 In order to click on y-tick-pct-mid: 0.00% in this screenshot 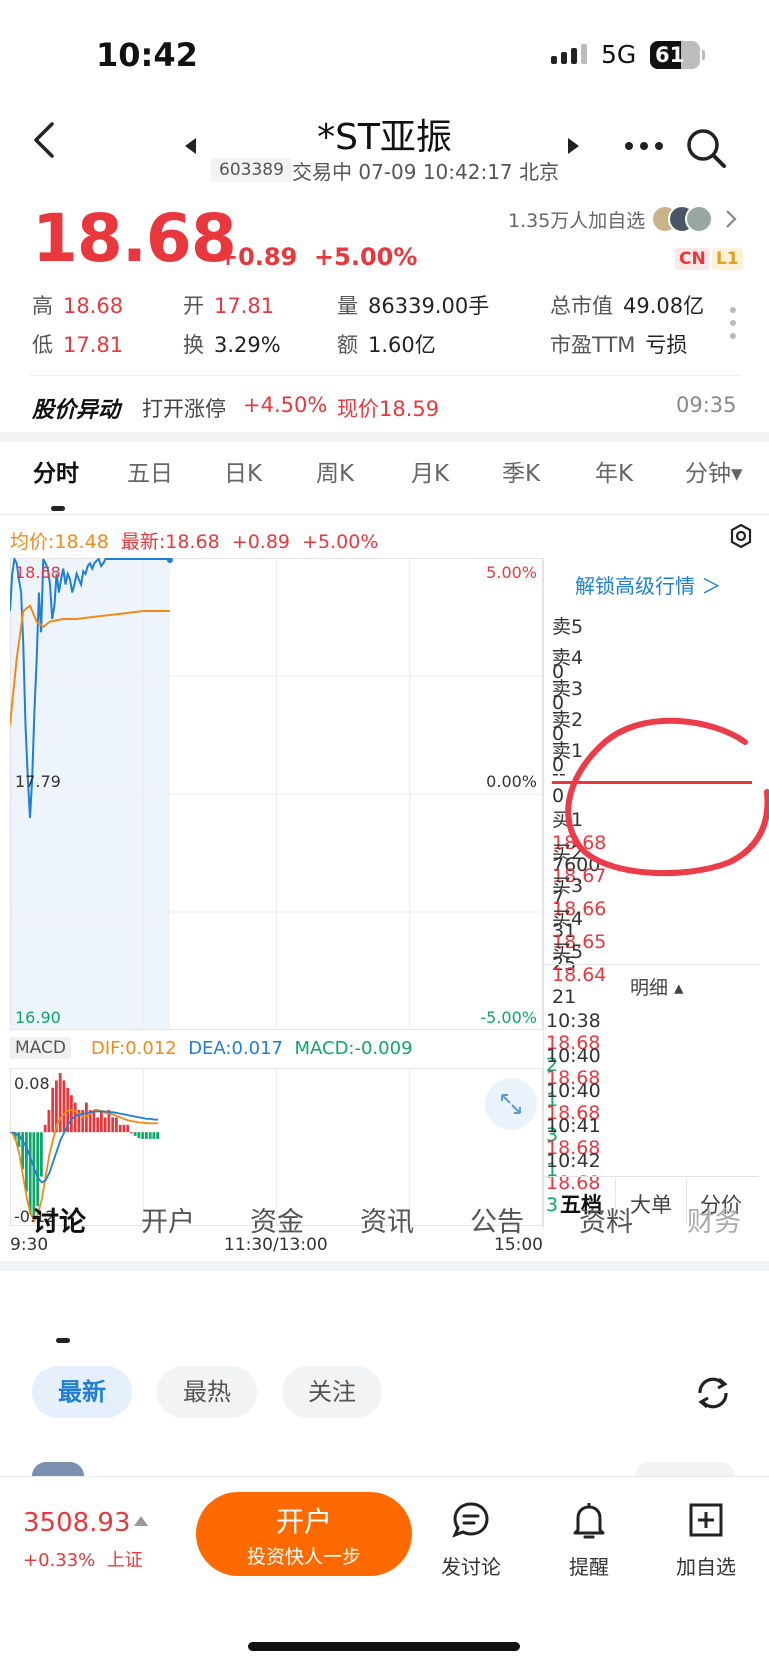, I will do `click(511, 781)`.